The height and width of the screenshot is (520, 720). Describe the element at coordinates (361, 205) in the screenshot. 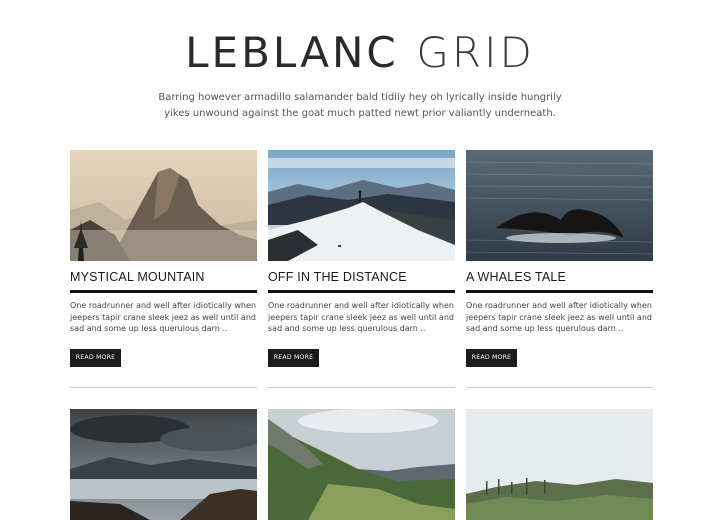

I see `post-image-snowy-ridge` at that location.